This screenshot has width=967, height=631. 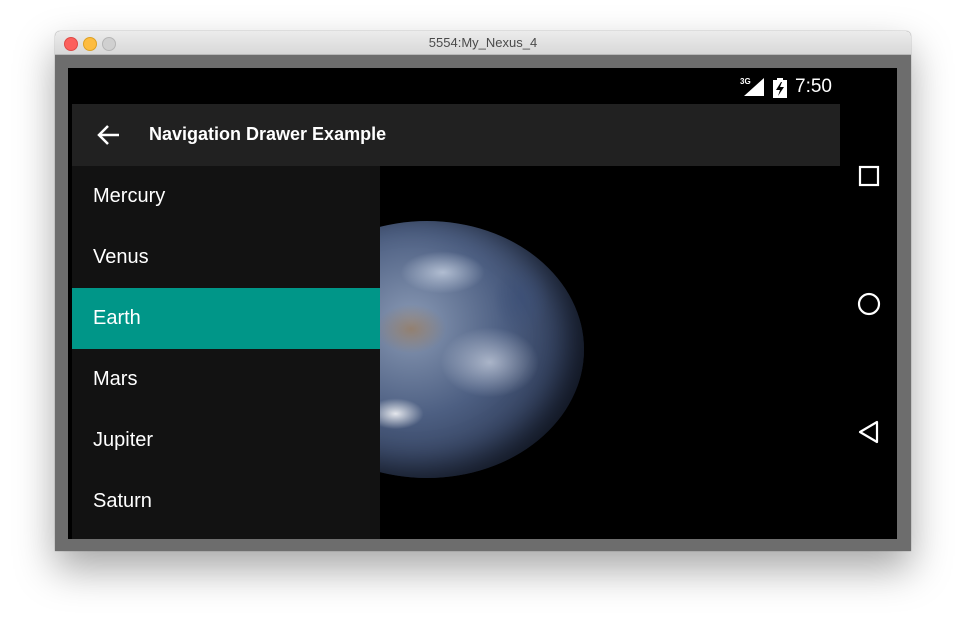 I want to click on app-title: Navigation Drawer Example, so click(x=268, y=134).